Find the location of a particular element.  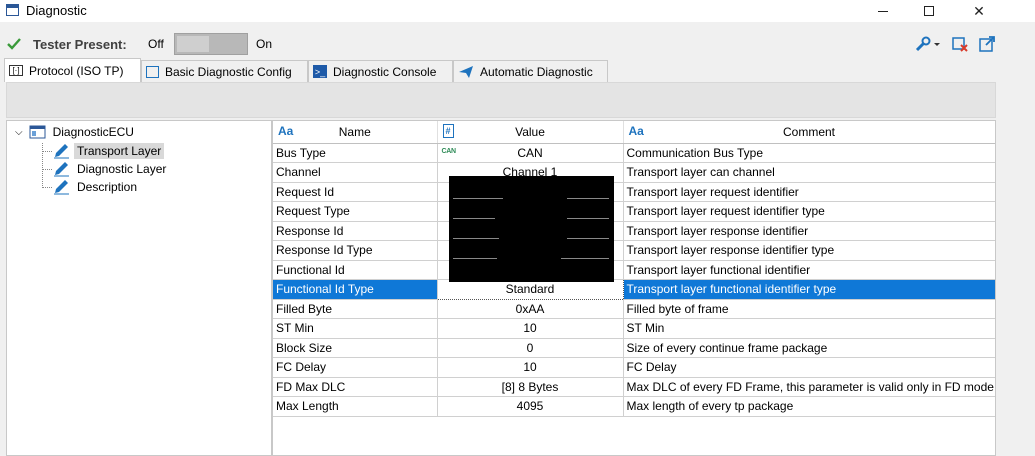

cell-comment: Transport layer can channel is located at coordinates (809, 172).